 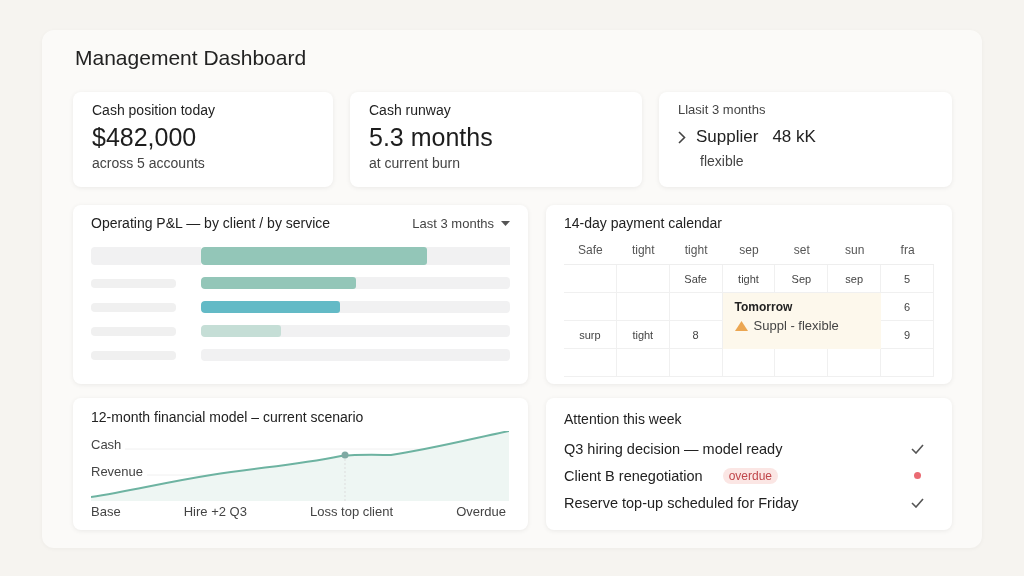 I want to click on supplier-name: Supplier, so click(x=727, y=137).